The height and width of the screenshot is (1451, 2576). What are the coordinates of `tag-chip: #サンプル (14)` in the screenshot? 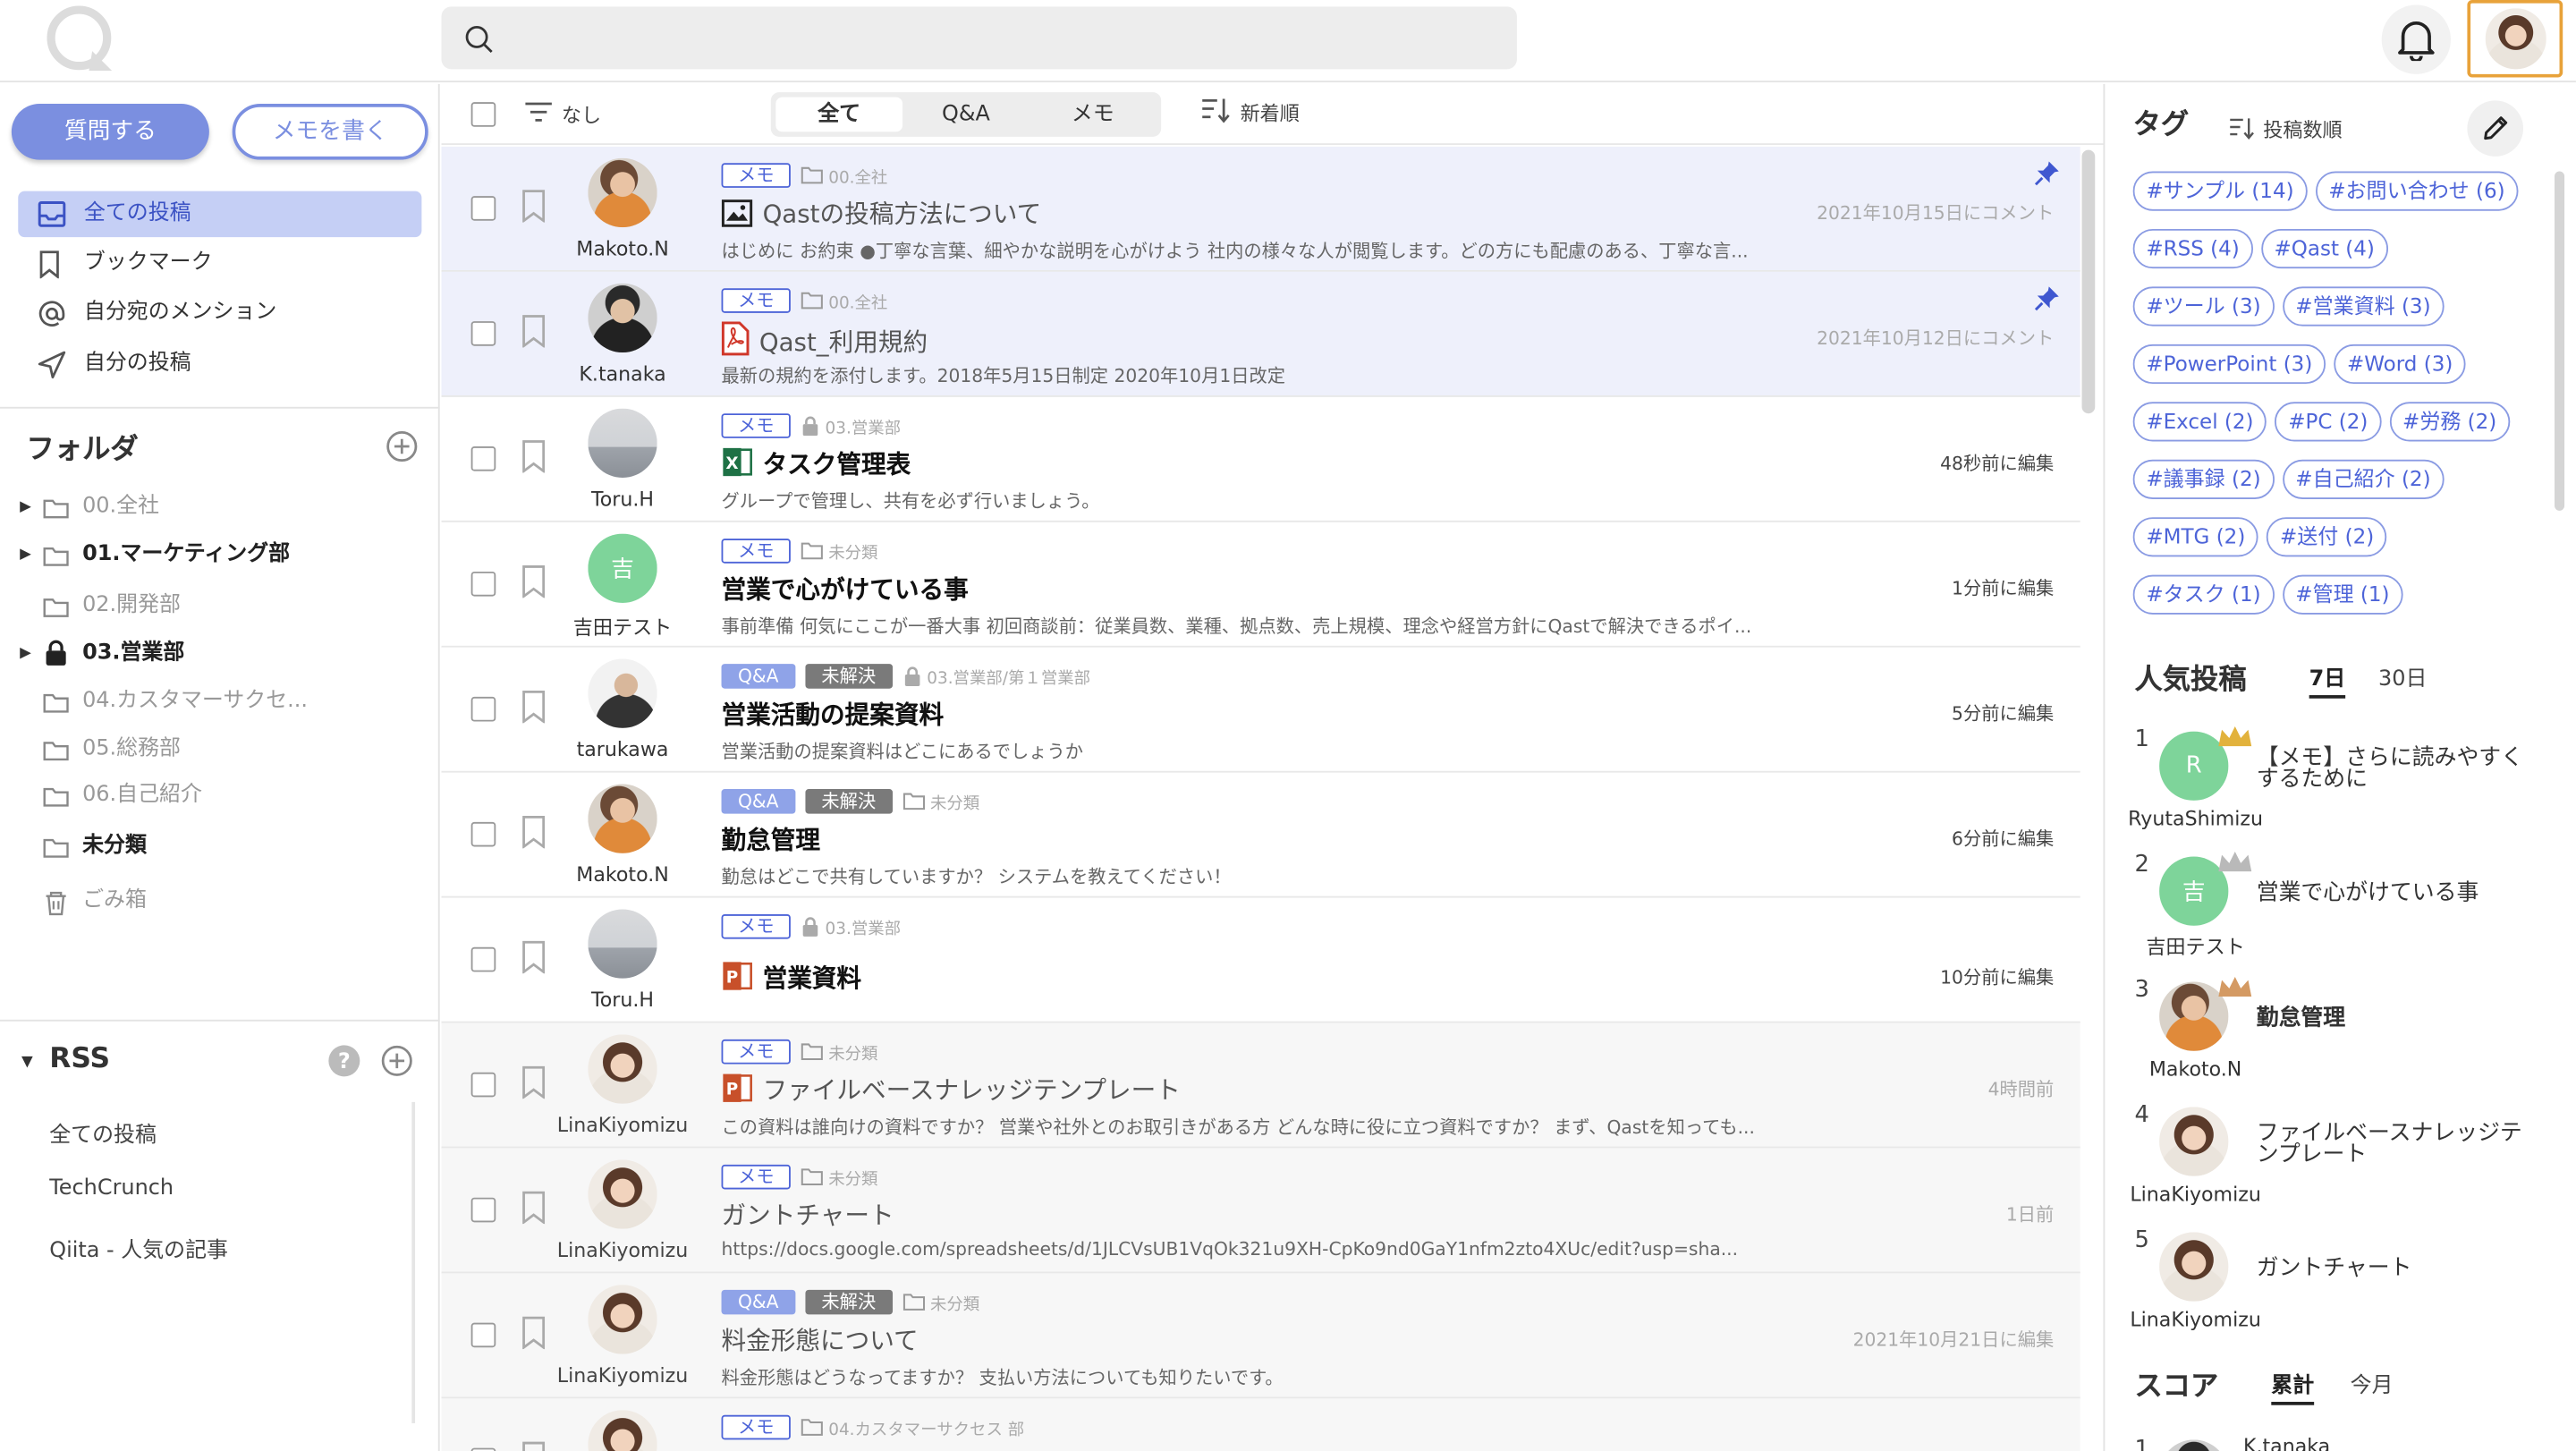 It's located at (2220, 191).